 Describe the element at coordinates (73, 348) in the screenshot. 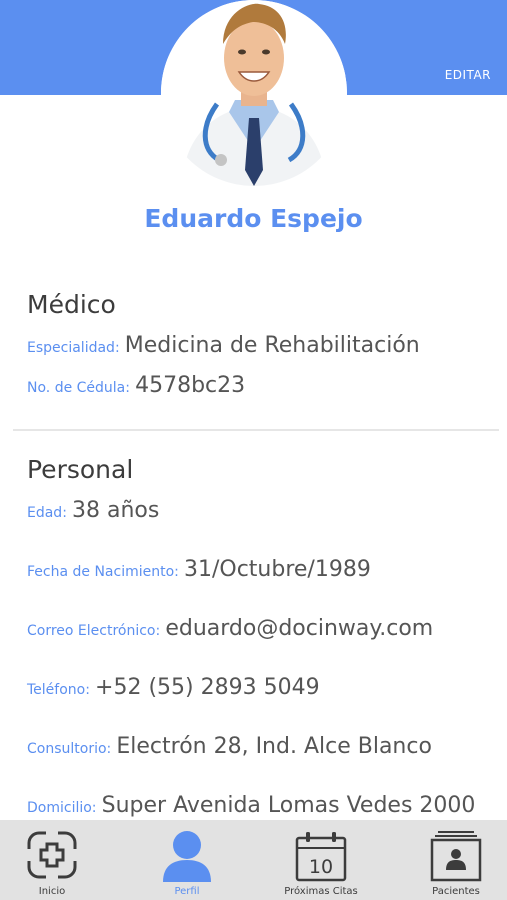

I see `field-label: Especialidad:` at that location.